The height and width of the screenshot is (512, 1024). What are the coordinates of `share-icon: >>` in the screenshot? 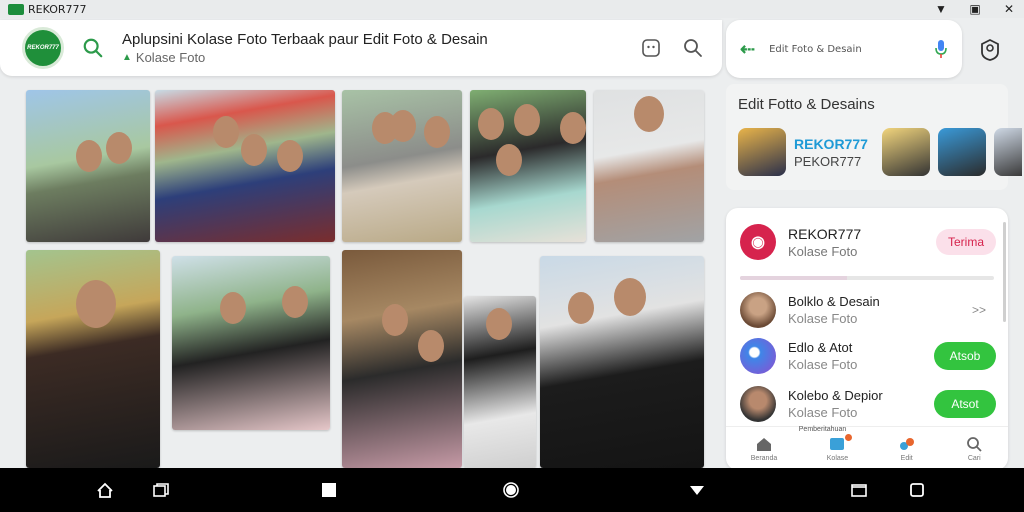 It's located at (979, 310).